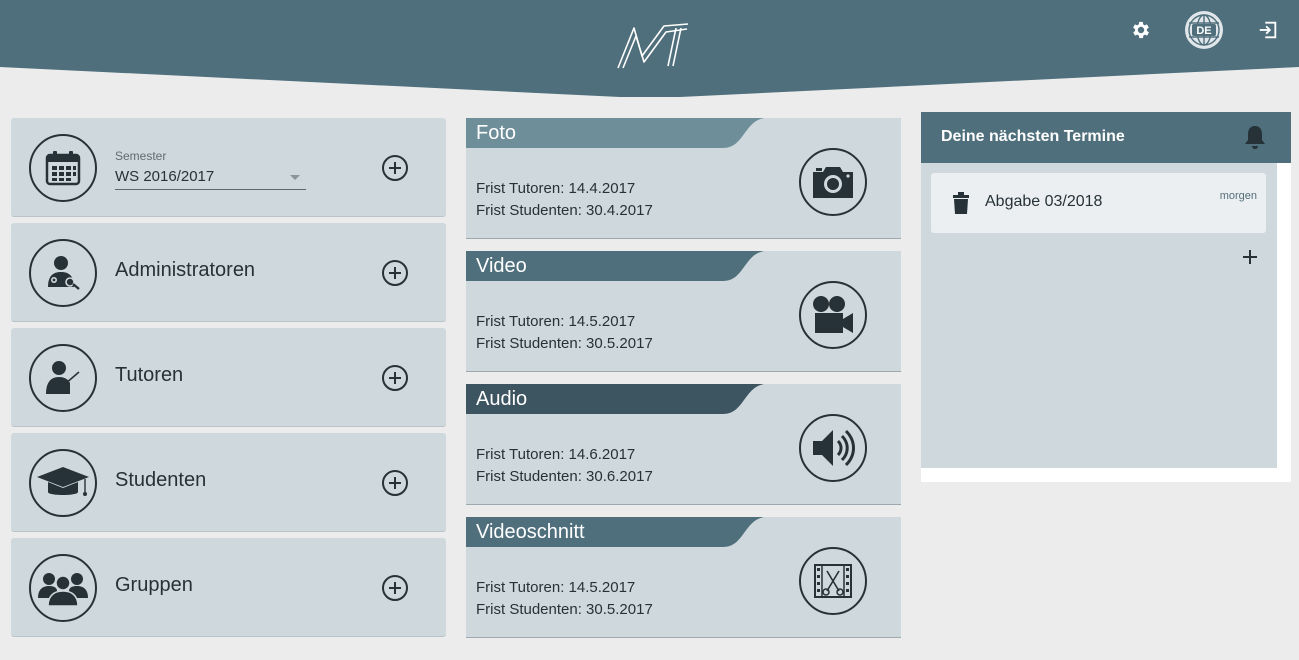 The width and height of the screenshot is (1299, 660). I want to click on trash-icon, so click(961, 203).